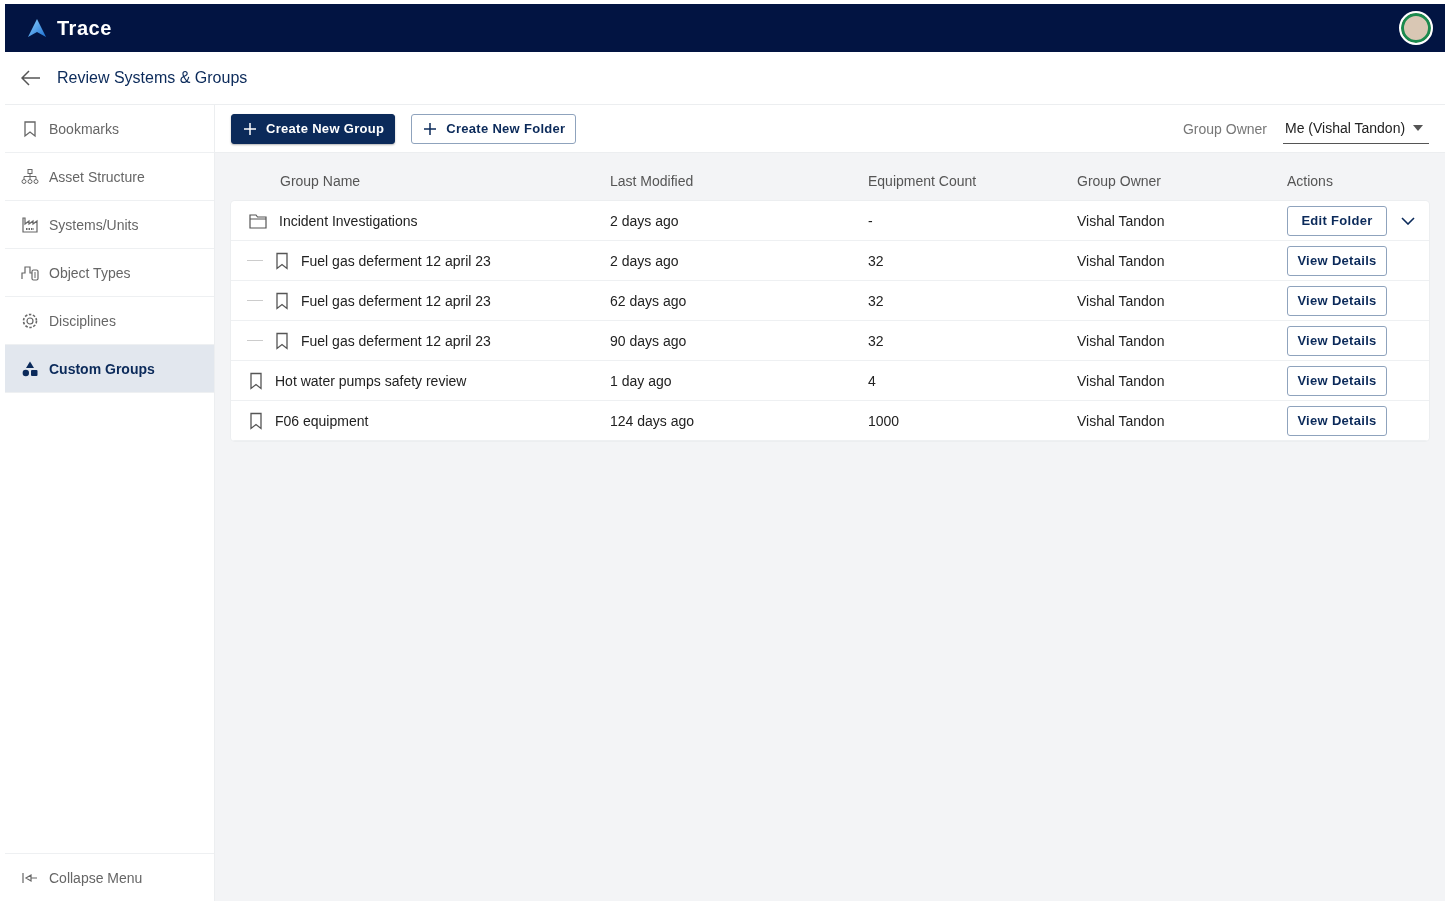 This screenshot has height=905, width=1450. What do you see at coordinates (30, 224) in the screenshot?
I see `factory-icon` at bounding box center [30, 224].